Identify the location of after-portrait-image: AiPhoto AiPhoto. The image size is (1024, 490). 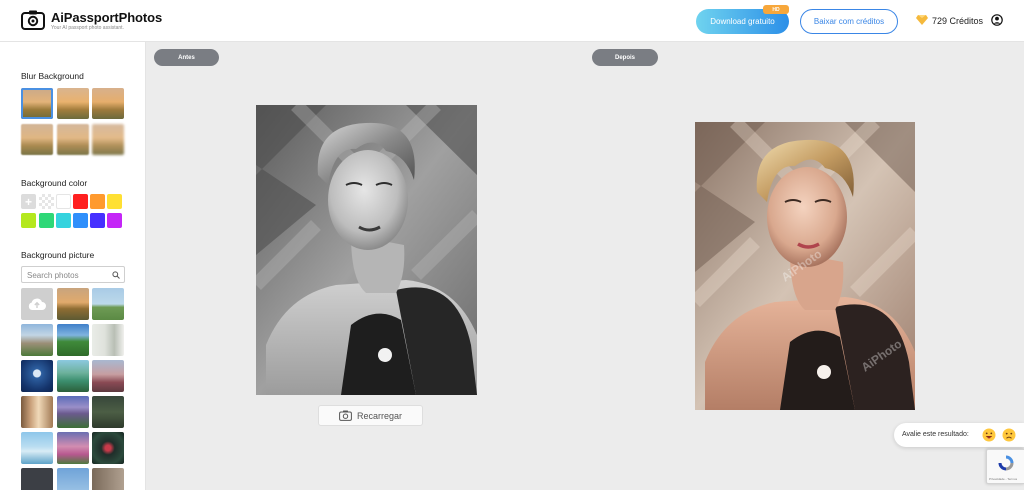
(805, 266).